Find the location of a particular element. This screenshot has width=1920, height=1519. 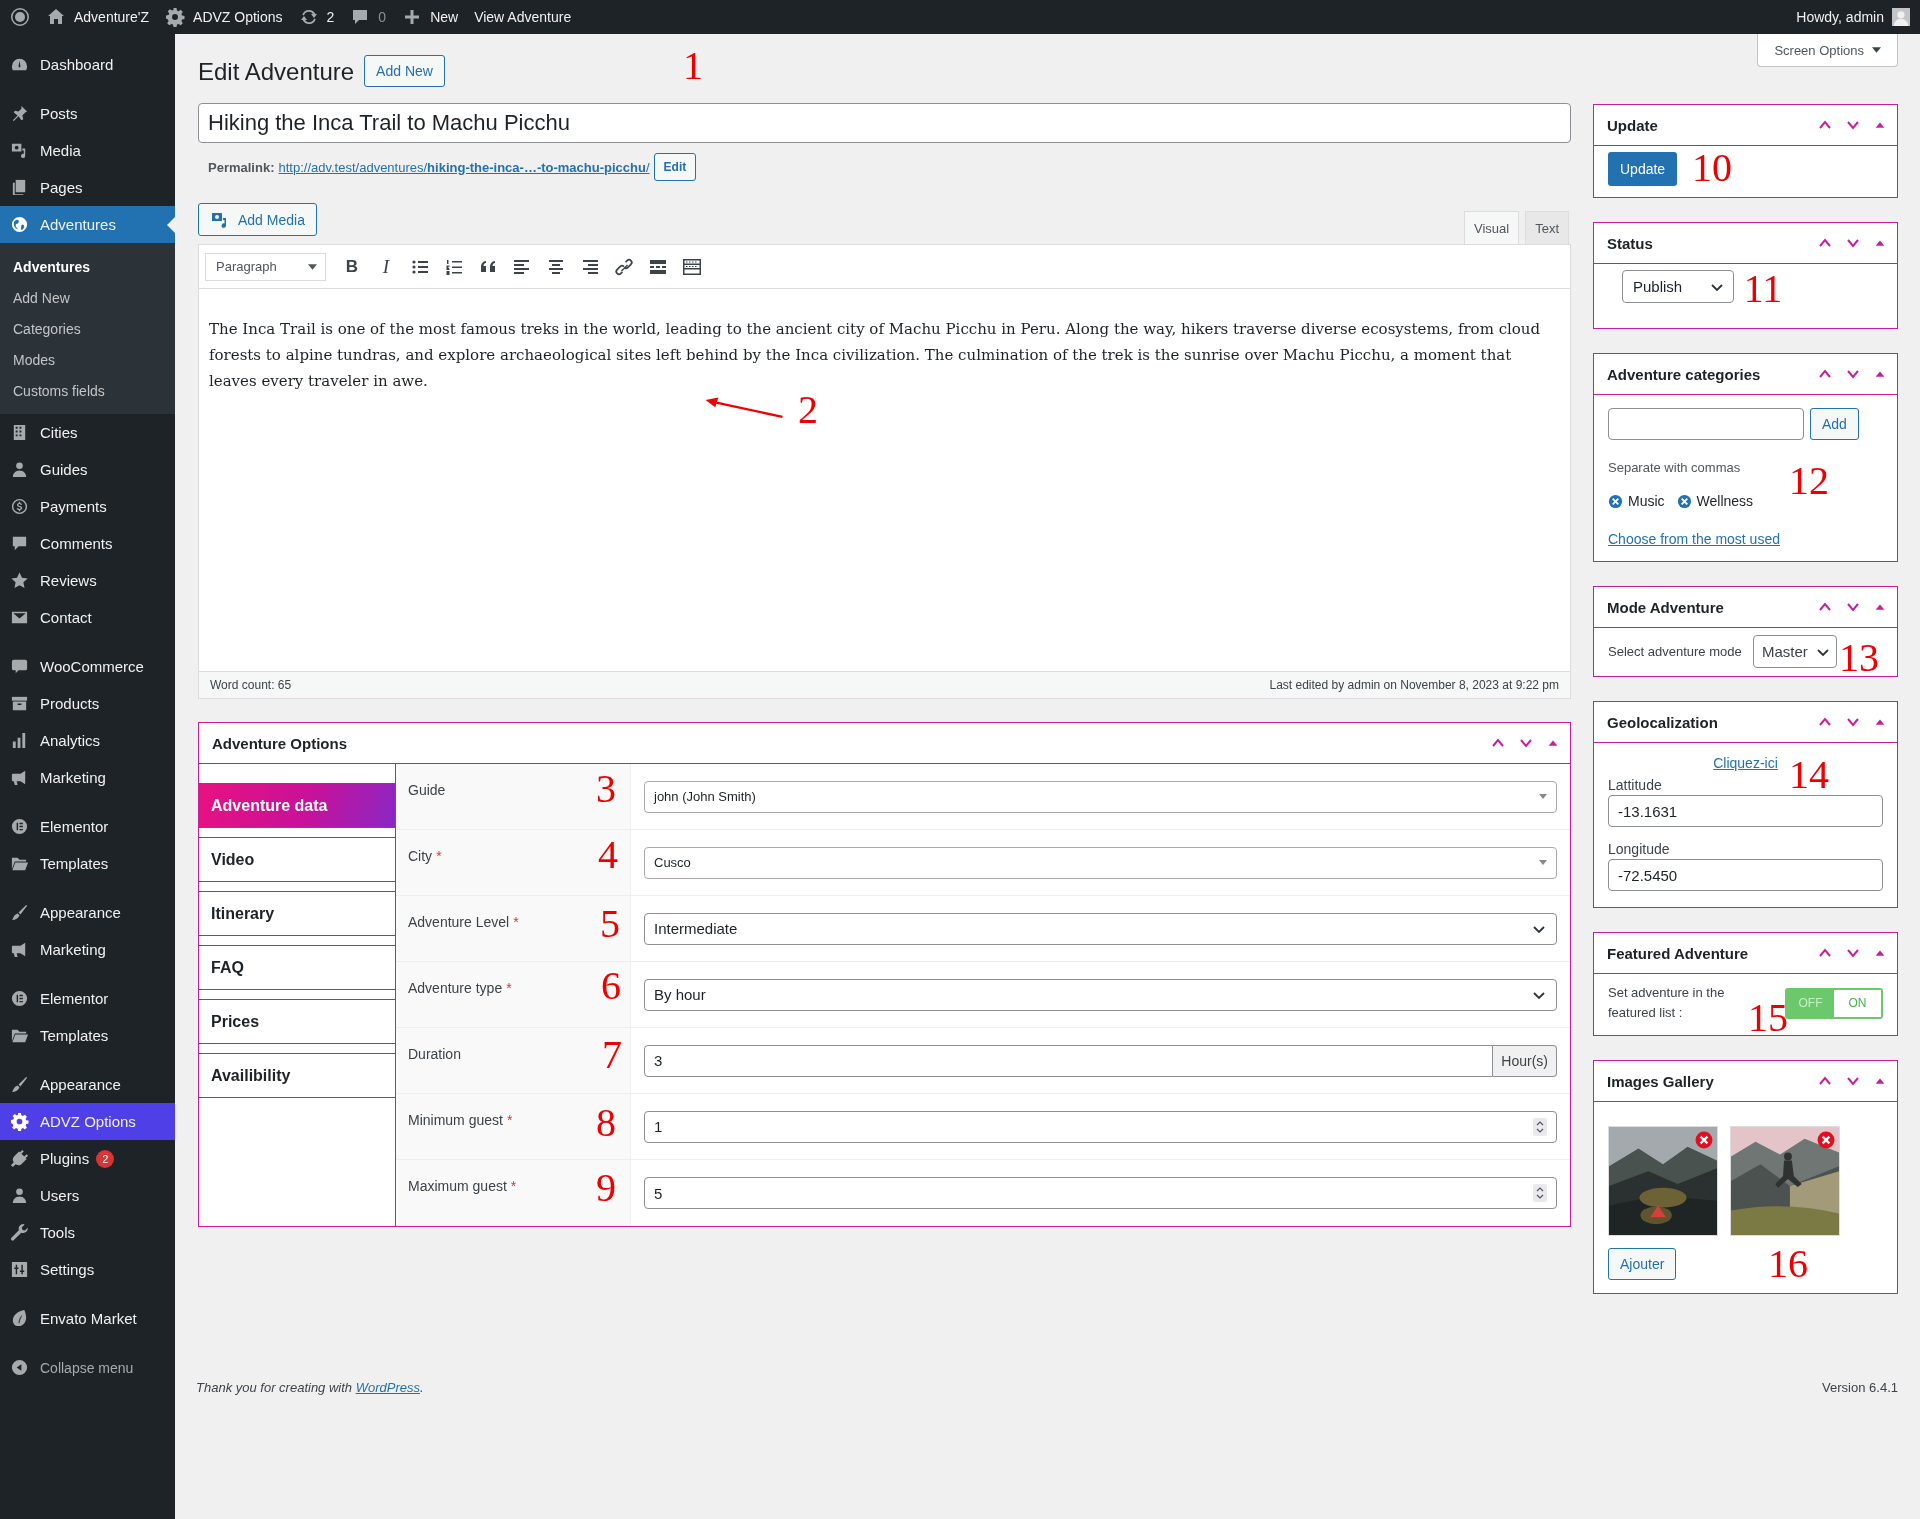

options-tab: Video is located at coordinates (297, 859).